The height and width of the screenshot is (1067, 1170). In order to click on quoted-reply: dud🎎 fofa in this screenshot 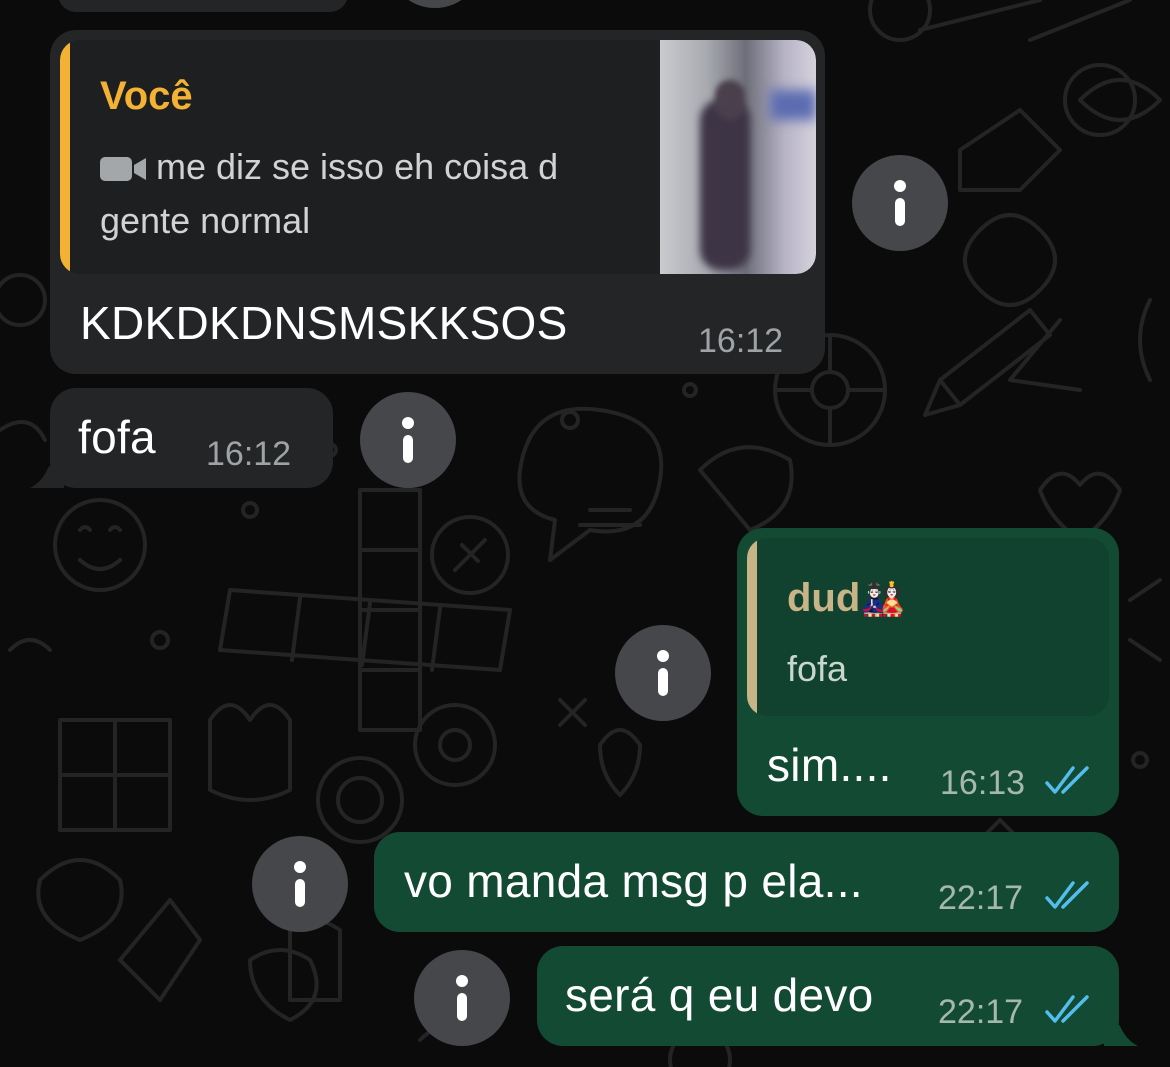, I will do `click(928, 627)`.